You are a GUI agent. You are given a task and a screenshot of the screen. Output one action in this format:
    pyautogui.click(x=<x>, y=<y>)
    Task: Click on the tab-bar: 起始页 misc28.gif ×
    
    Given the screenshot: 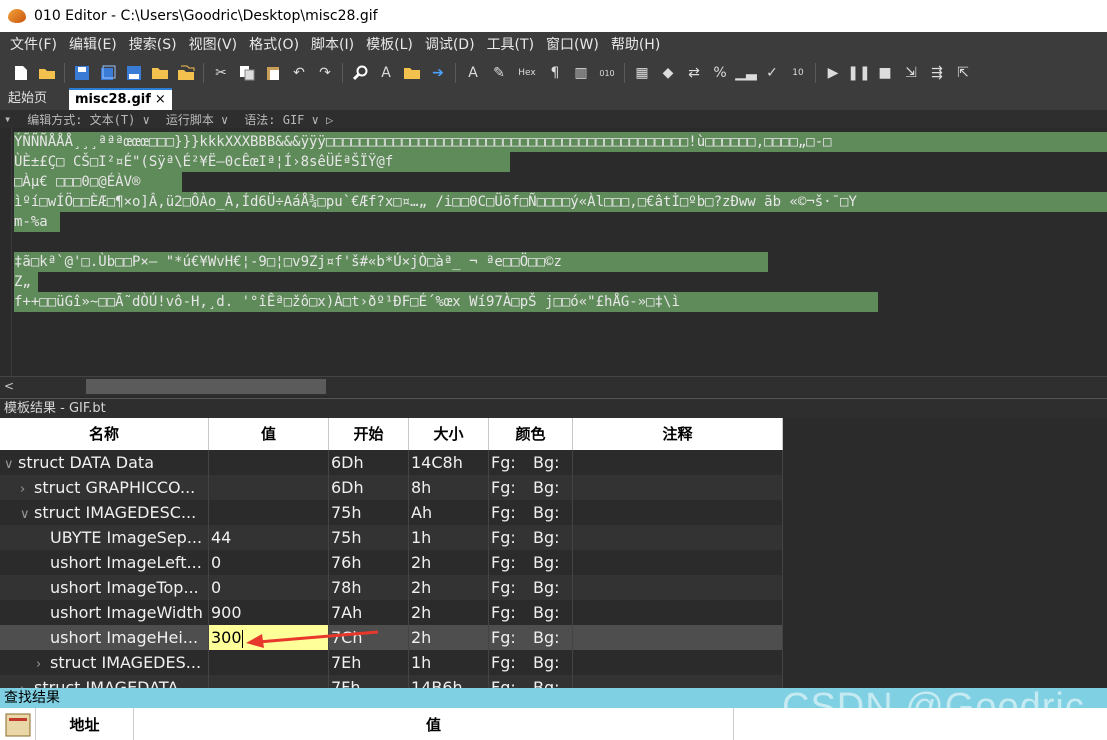 What is the action you would take?
    pyautogui.click(x=553, y=99)
    